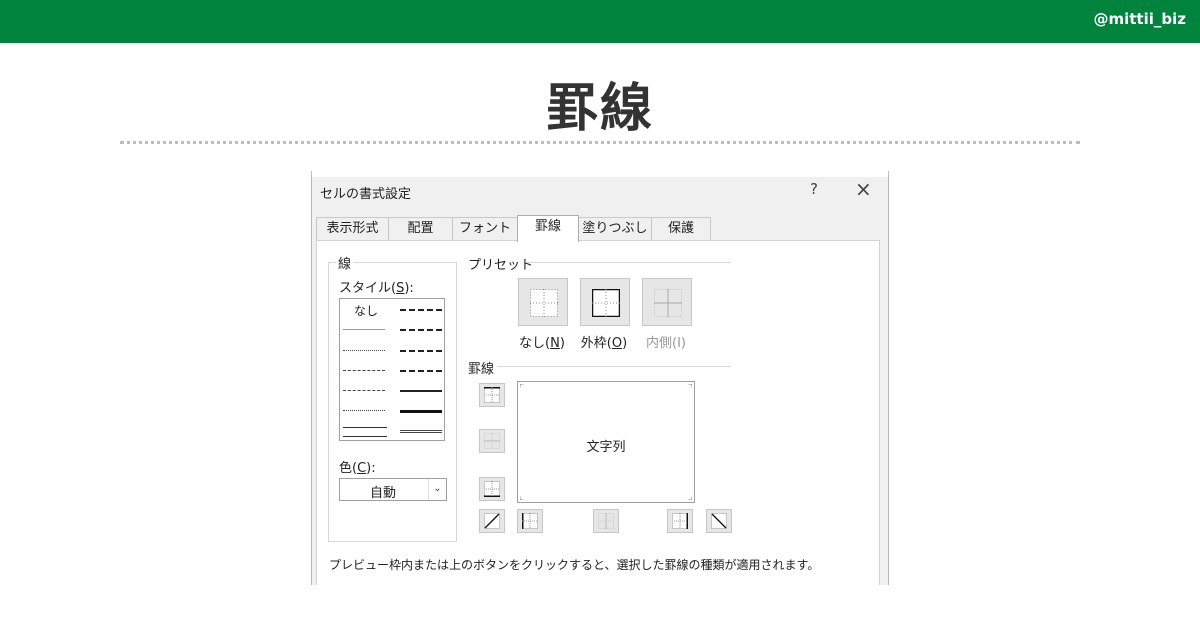 The image size is (1200, 628). I want to click on border-top-icon, so click(492, 395).